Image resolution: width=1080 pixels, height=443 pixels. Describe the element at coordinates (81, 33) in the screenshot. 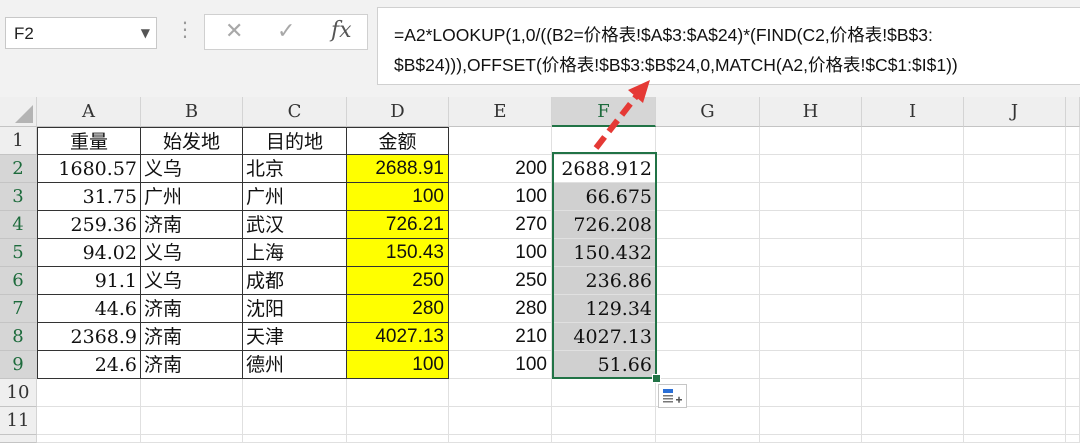

I see `name-box: F2 ▼` at that location.